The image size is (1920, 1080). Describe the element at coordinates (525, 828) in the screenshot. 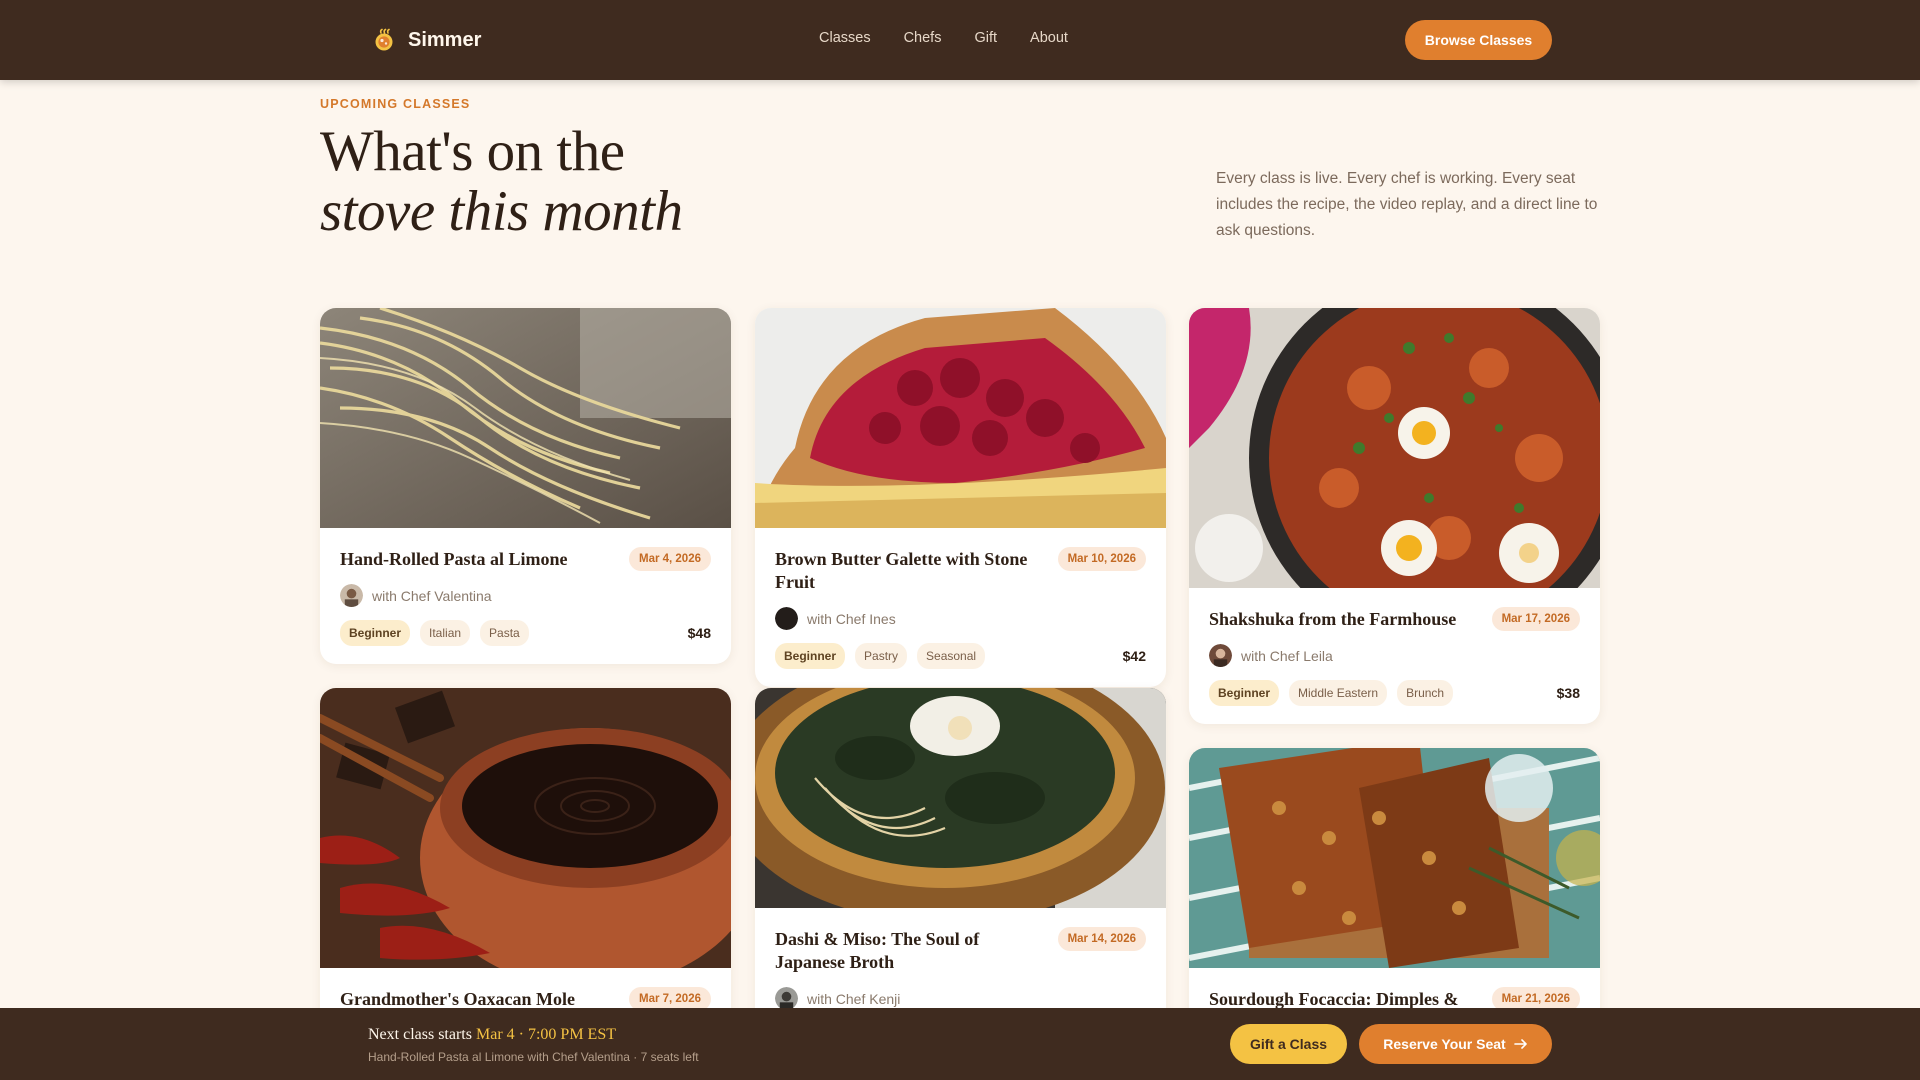

I see `mole-negro-photo` at that location.